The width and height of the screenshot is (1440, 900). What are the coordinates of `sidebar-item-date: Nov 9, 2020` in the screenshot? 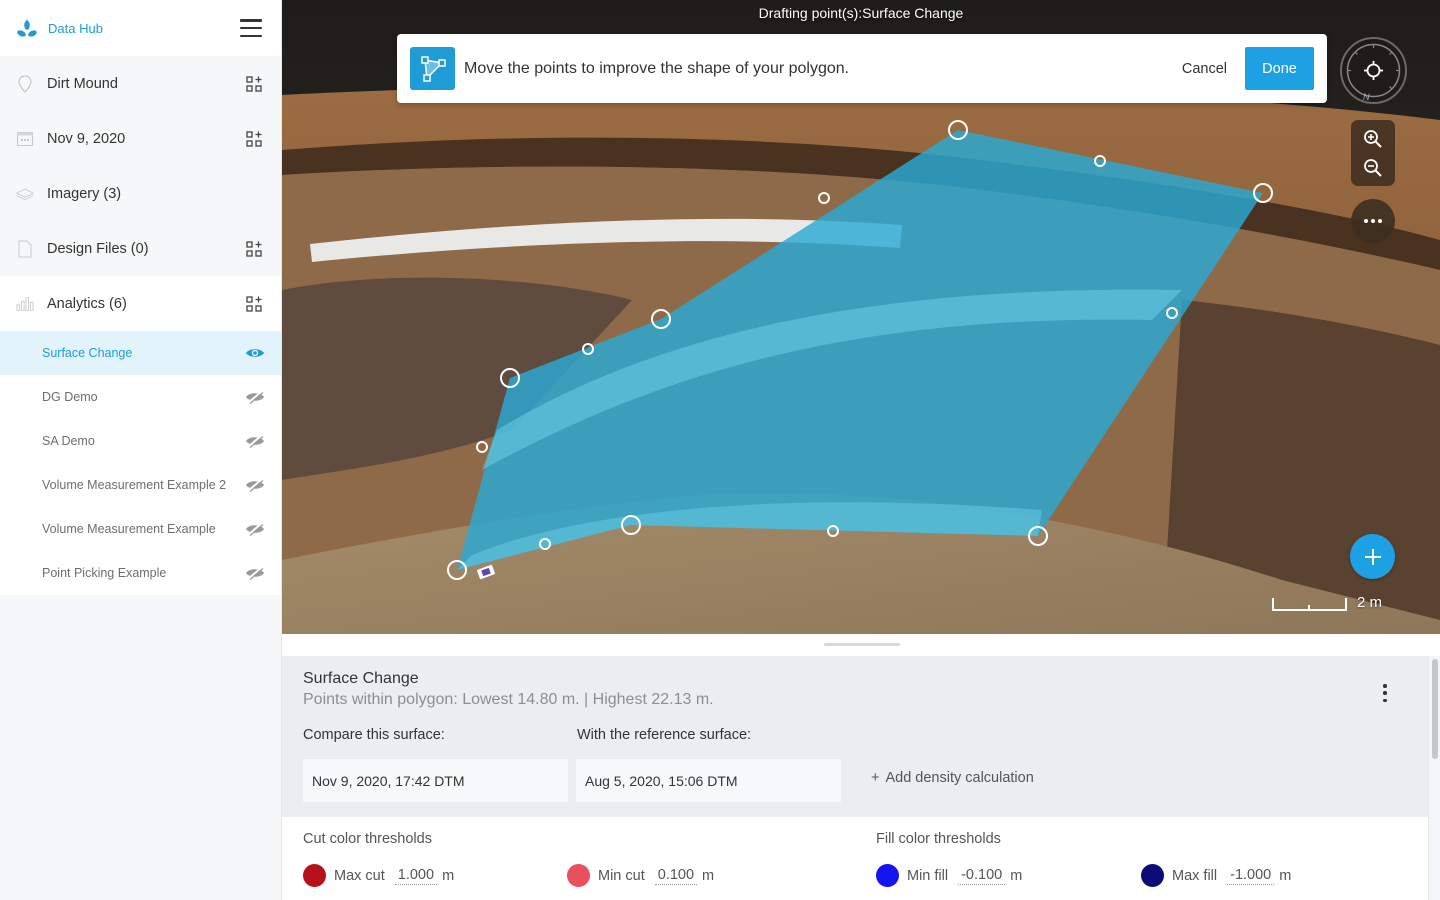 It's located at (140, 138).